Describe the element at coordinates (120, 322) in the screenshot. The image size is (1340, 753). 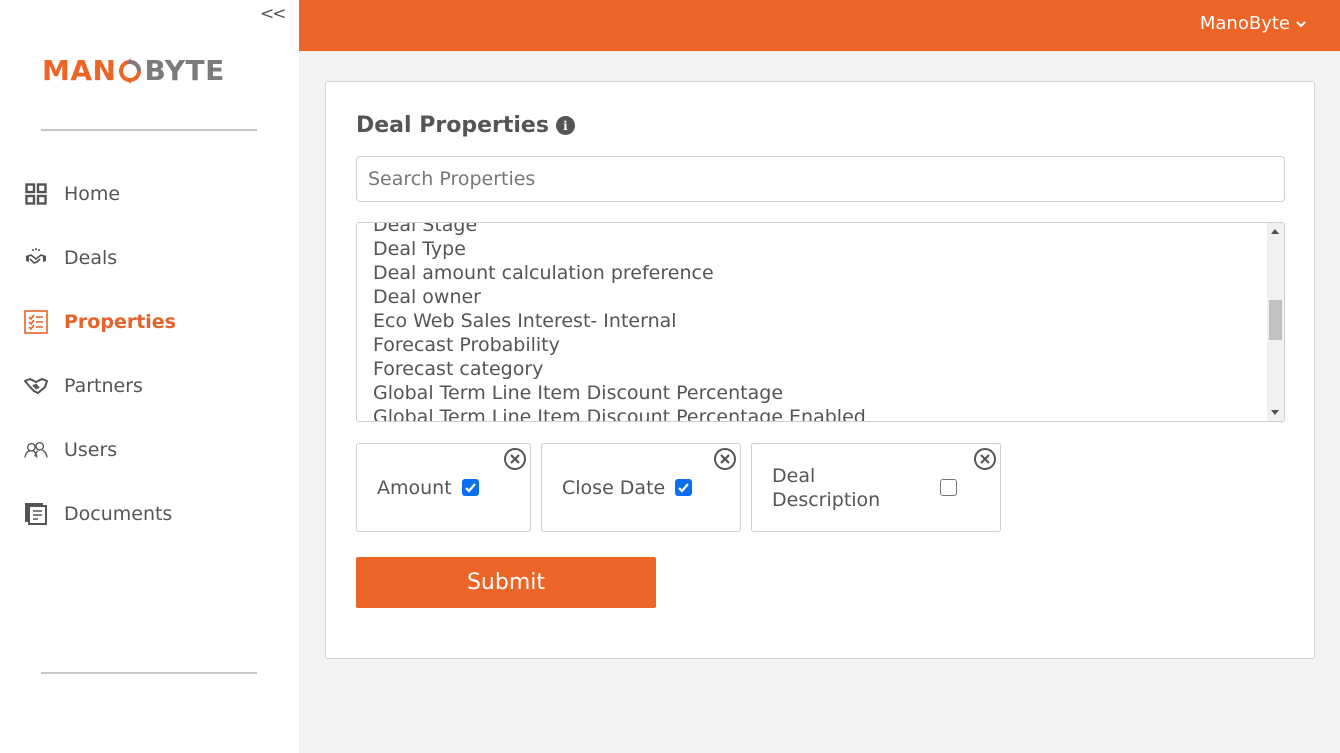
I see `sidebar-item-label: Properties` at that location.